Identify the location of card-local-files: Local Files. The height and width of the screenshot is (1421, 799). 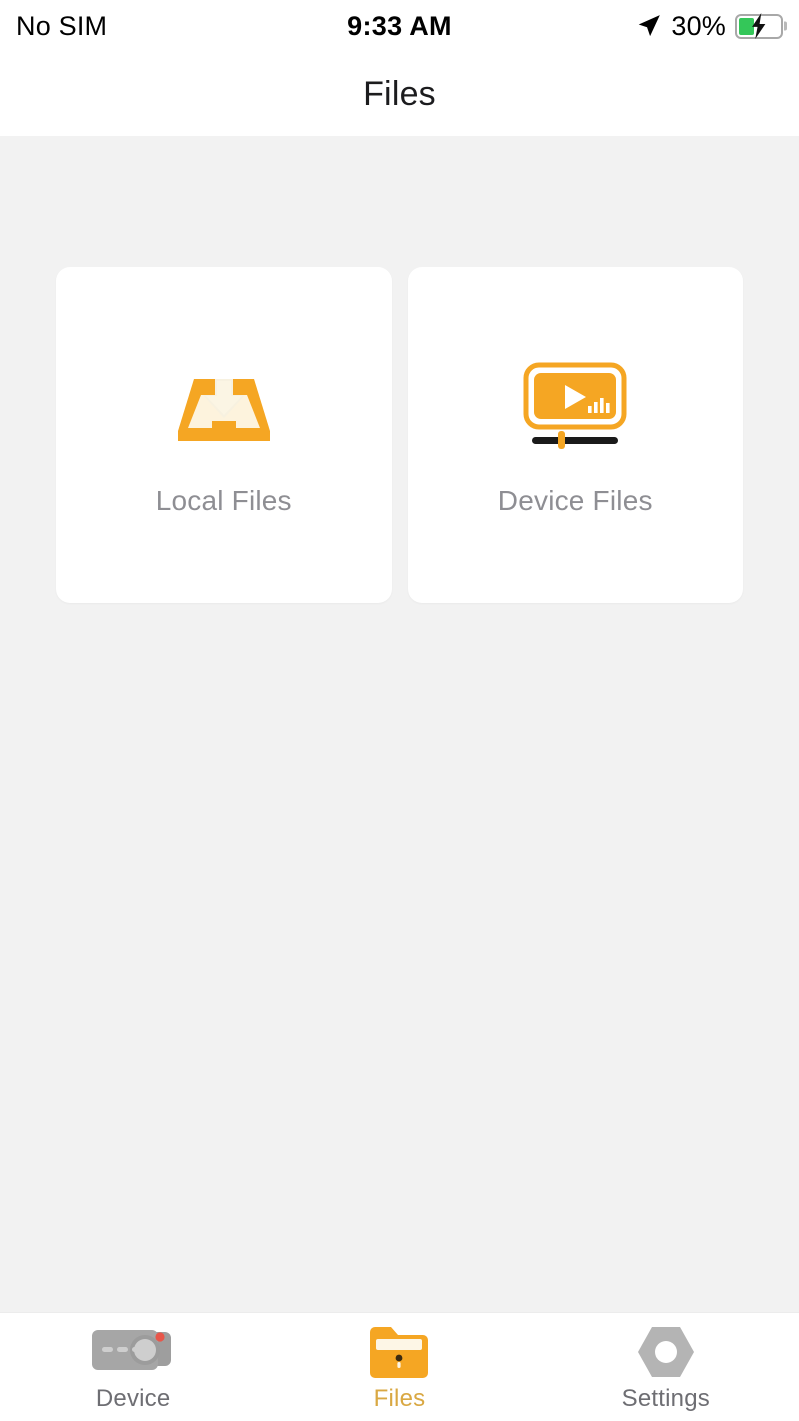
(224, 435).